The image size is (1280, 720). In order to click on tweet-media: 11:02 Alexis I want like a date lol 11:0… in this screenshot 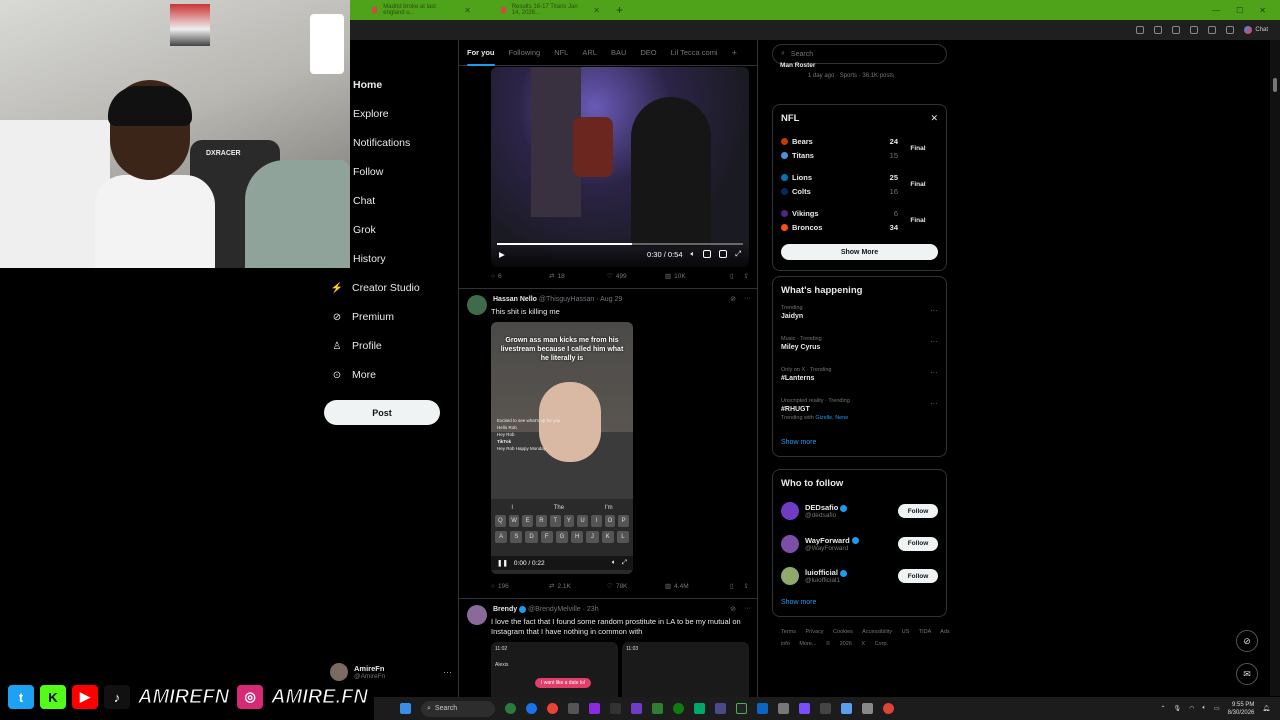, I will do `click(620, 672)`.